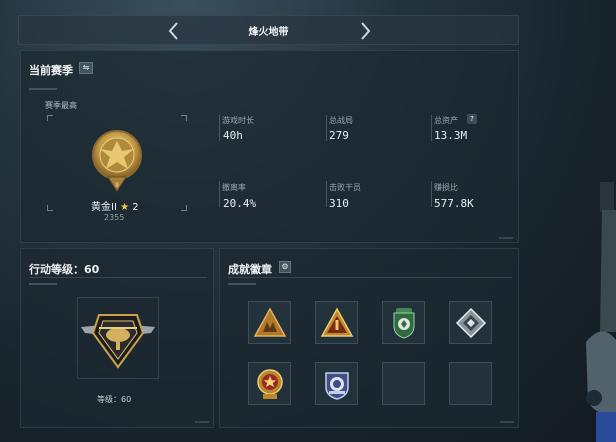  What do you see at coordinates (118, 341) in the screenshot?
I see `helicopter-level-emblem-icon` at bounding box center [118, 341].